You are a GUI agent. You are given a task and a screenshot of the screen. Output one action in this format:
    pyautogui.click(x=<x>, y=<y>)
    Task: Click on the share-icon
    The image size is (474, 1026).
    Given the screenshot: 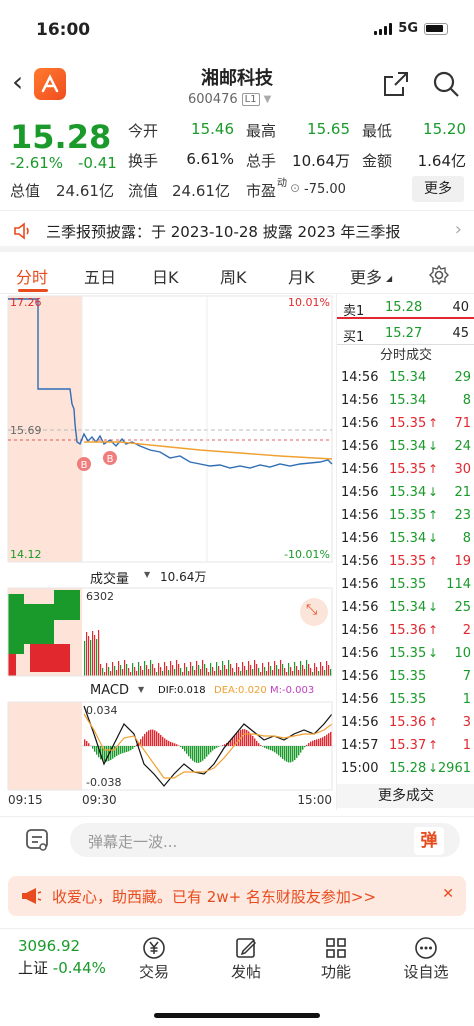 What is the action you would take?
    pyautogui.click(x=396, y=84)
    